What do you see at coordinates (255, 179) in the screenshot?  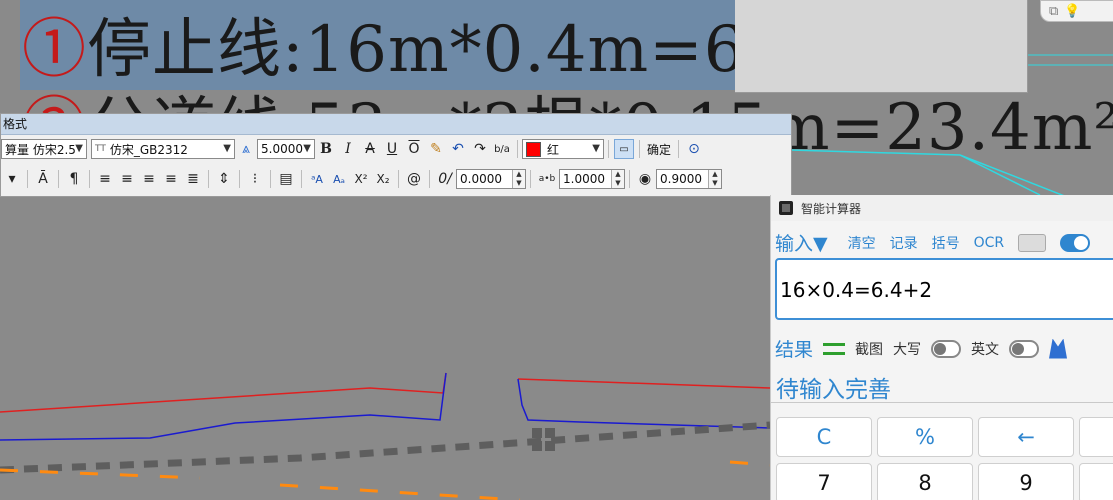 I see `numbering-icon: ⁝` at bounding box center [255, 179].